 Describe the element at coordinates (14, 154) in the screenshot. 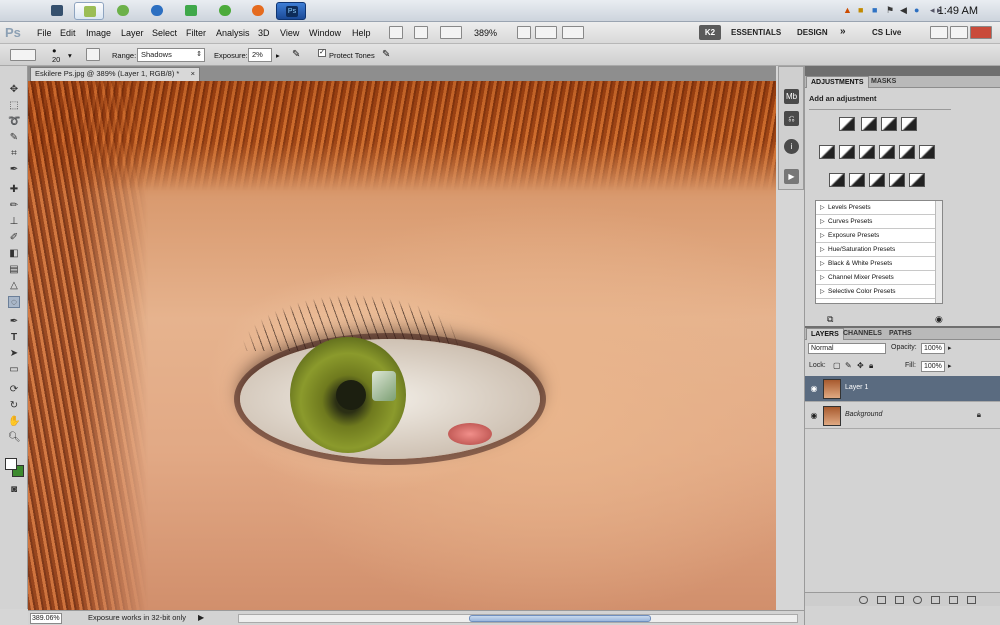

I see `crop-tool-icon: ⌗` at that location.